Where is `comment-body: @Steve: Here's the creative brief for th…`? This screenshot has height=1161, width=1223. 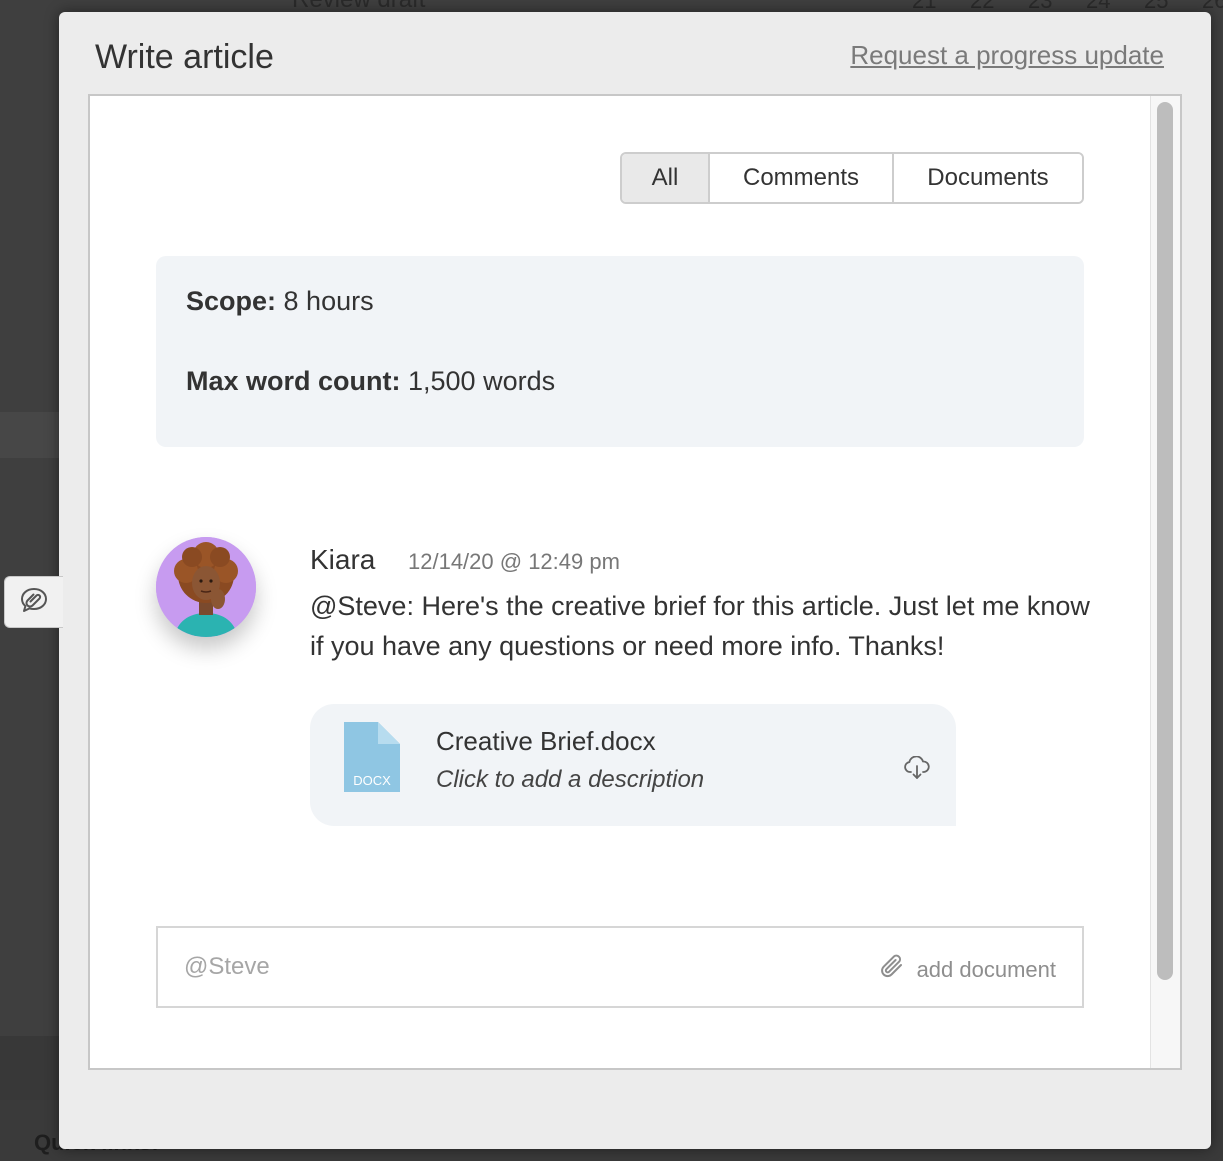
comment-body: @Steve: Here's the creative brief for th… is located at coordinates (700, 626).